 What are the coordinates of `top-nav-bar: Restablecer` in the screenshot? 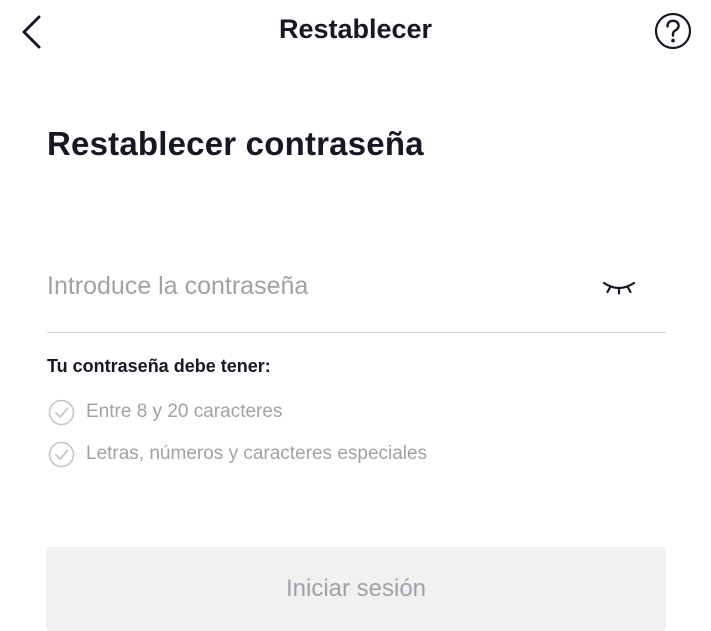 It's located at (355, 32).